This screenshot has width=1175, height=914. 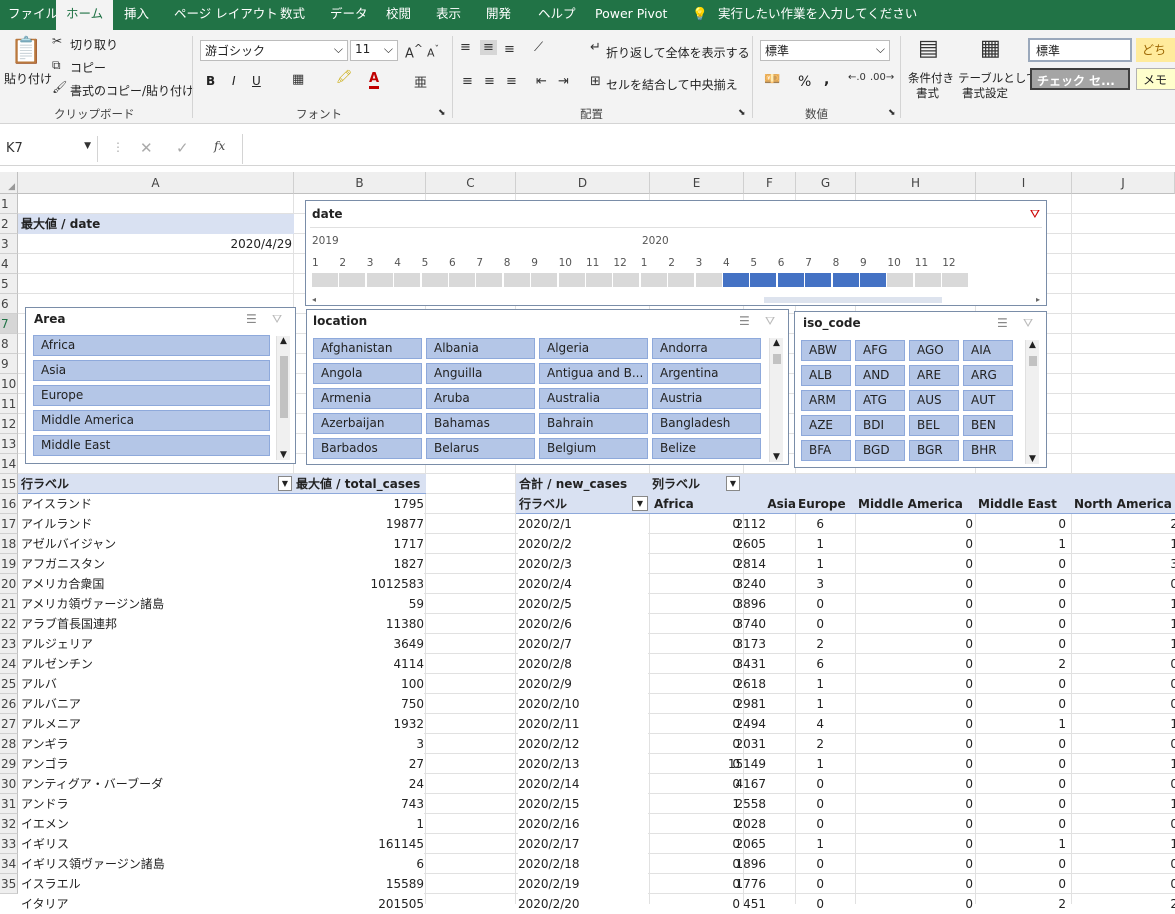 What do you see at coordinates (9, 304) in the screenshot?
I see `row-header-6: 6` at bounding box center [9, 304].